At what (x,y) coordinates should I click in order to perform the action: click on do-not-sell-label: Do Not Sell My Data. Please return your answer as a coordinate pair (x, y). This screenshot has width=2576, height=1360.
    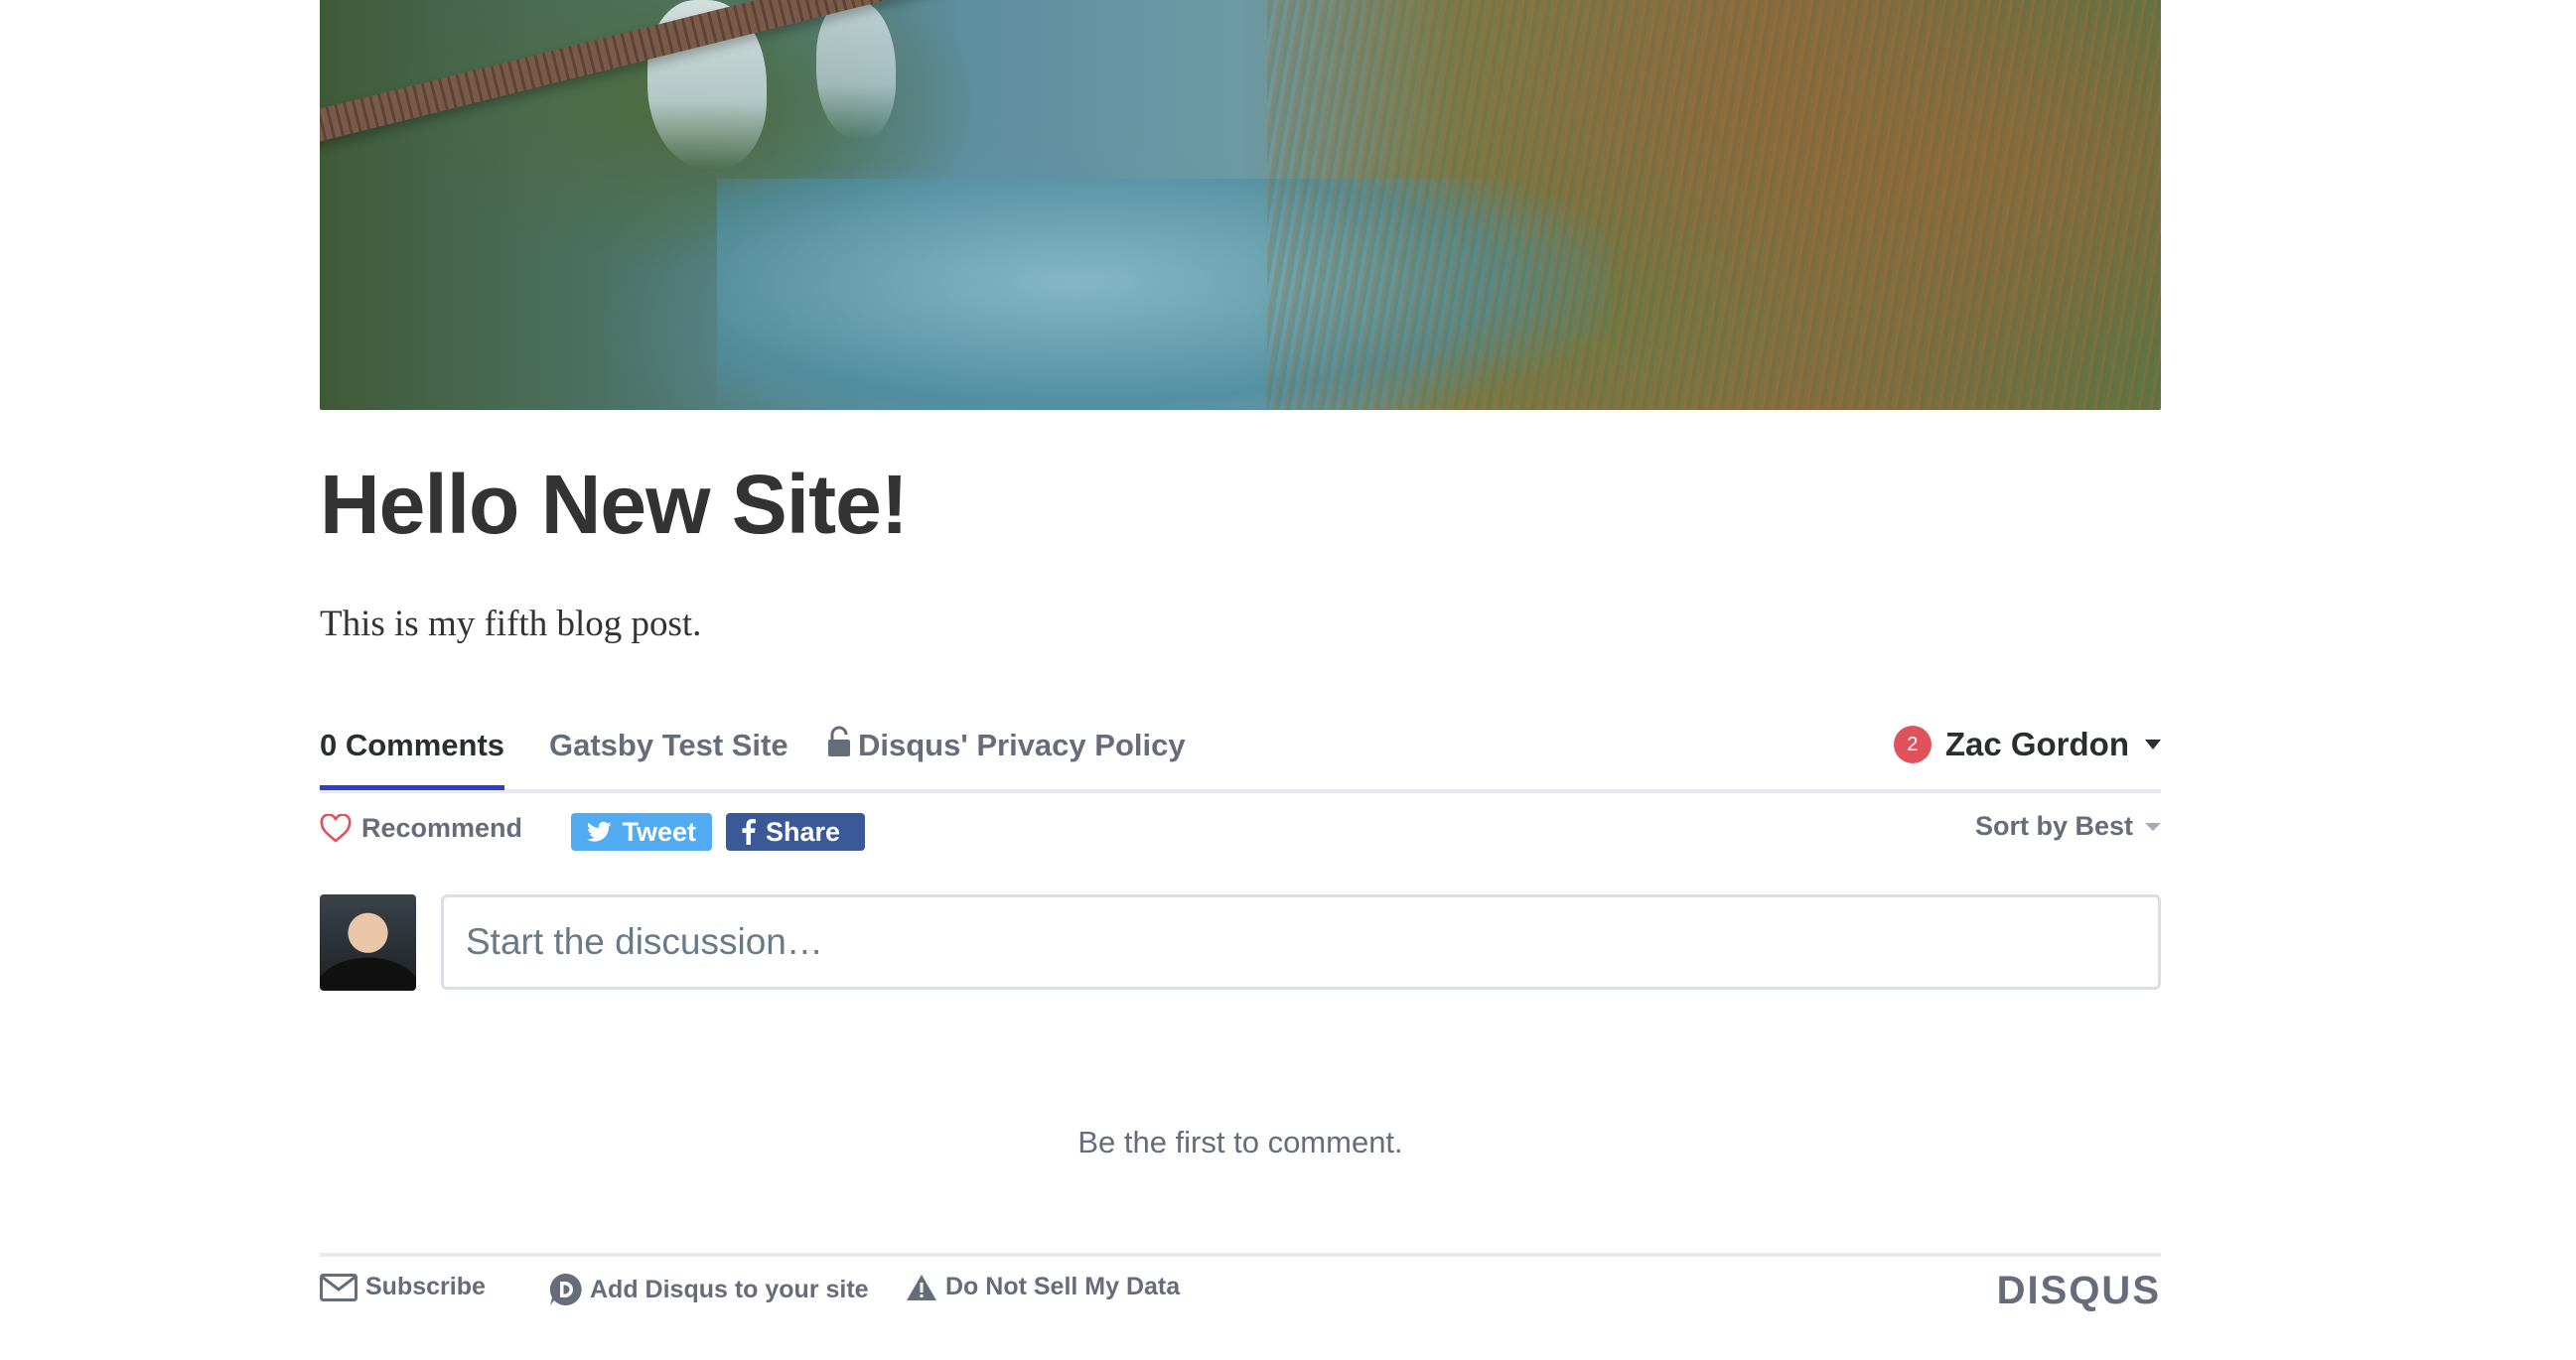
    Looking at the image, I should click on (1063, 1286).